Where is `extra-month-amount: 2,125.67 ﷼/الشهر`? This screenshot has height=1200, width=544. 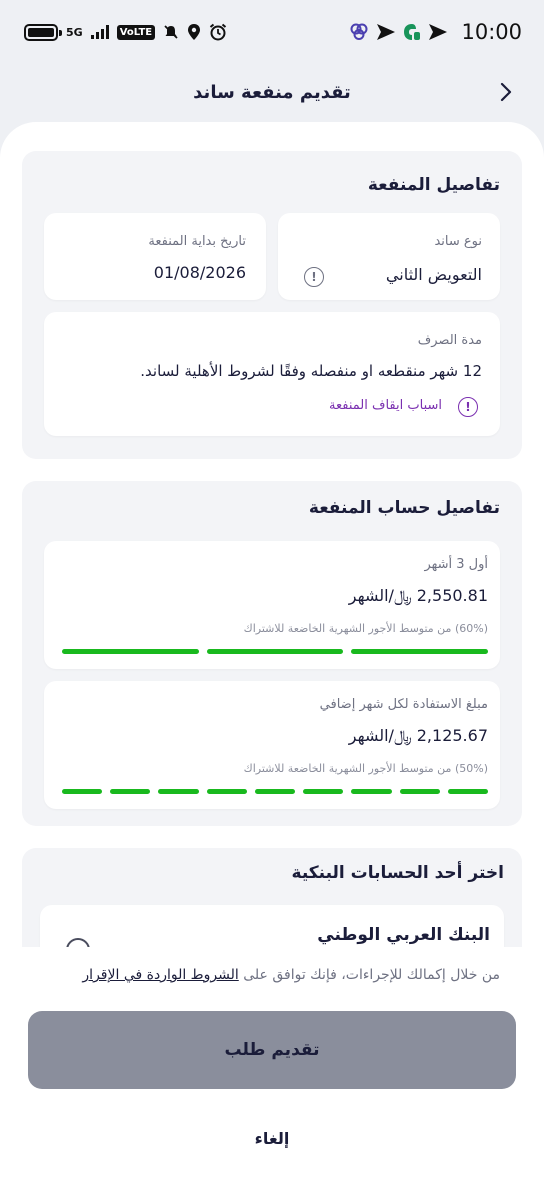 extra-month-amount: 2,125.67 ﷼/الشهر is located at coordinates (418, 735).